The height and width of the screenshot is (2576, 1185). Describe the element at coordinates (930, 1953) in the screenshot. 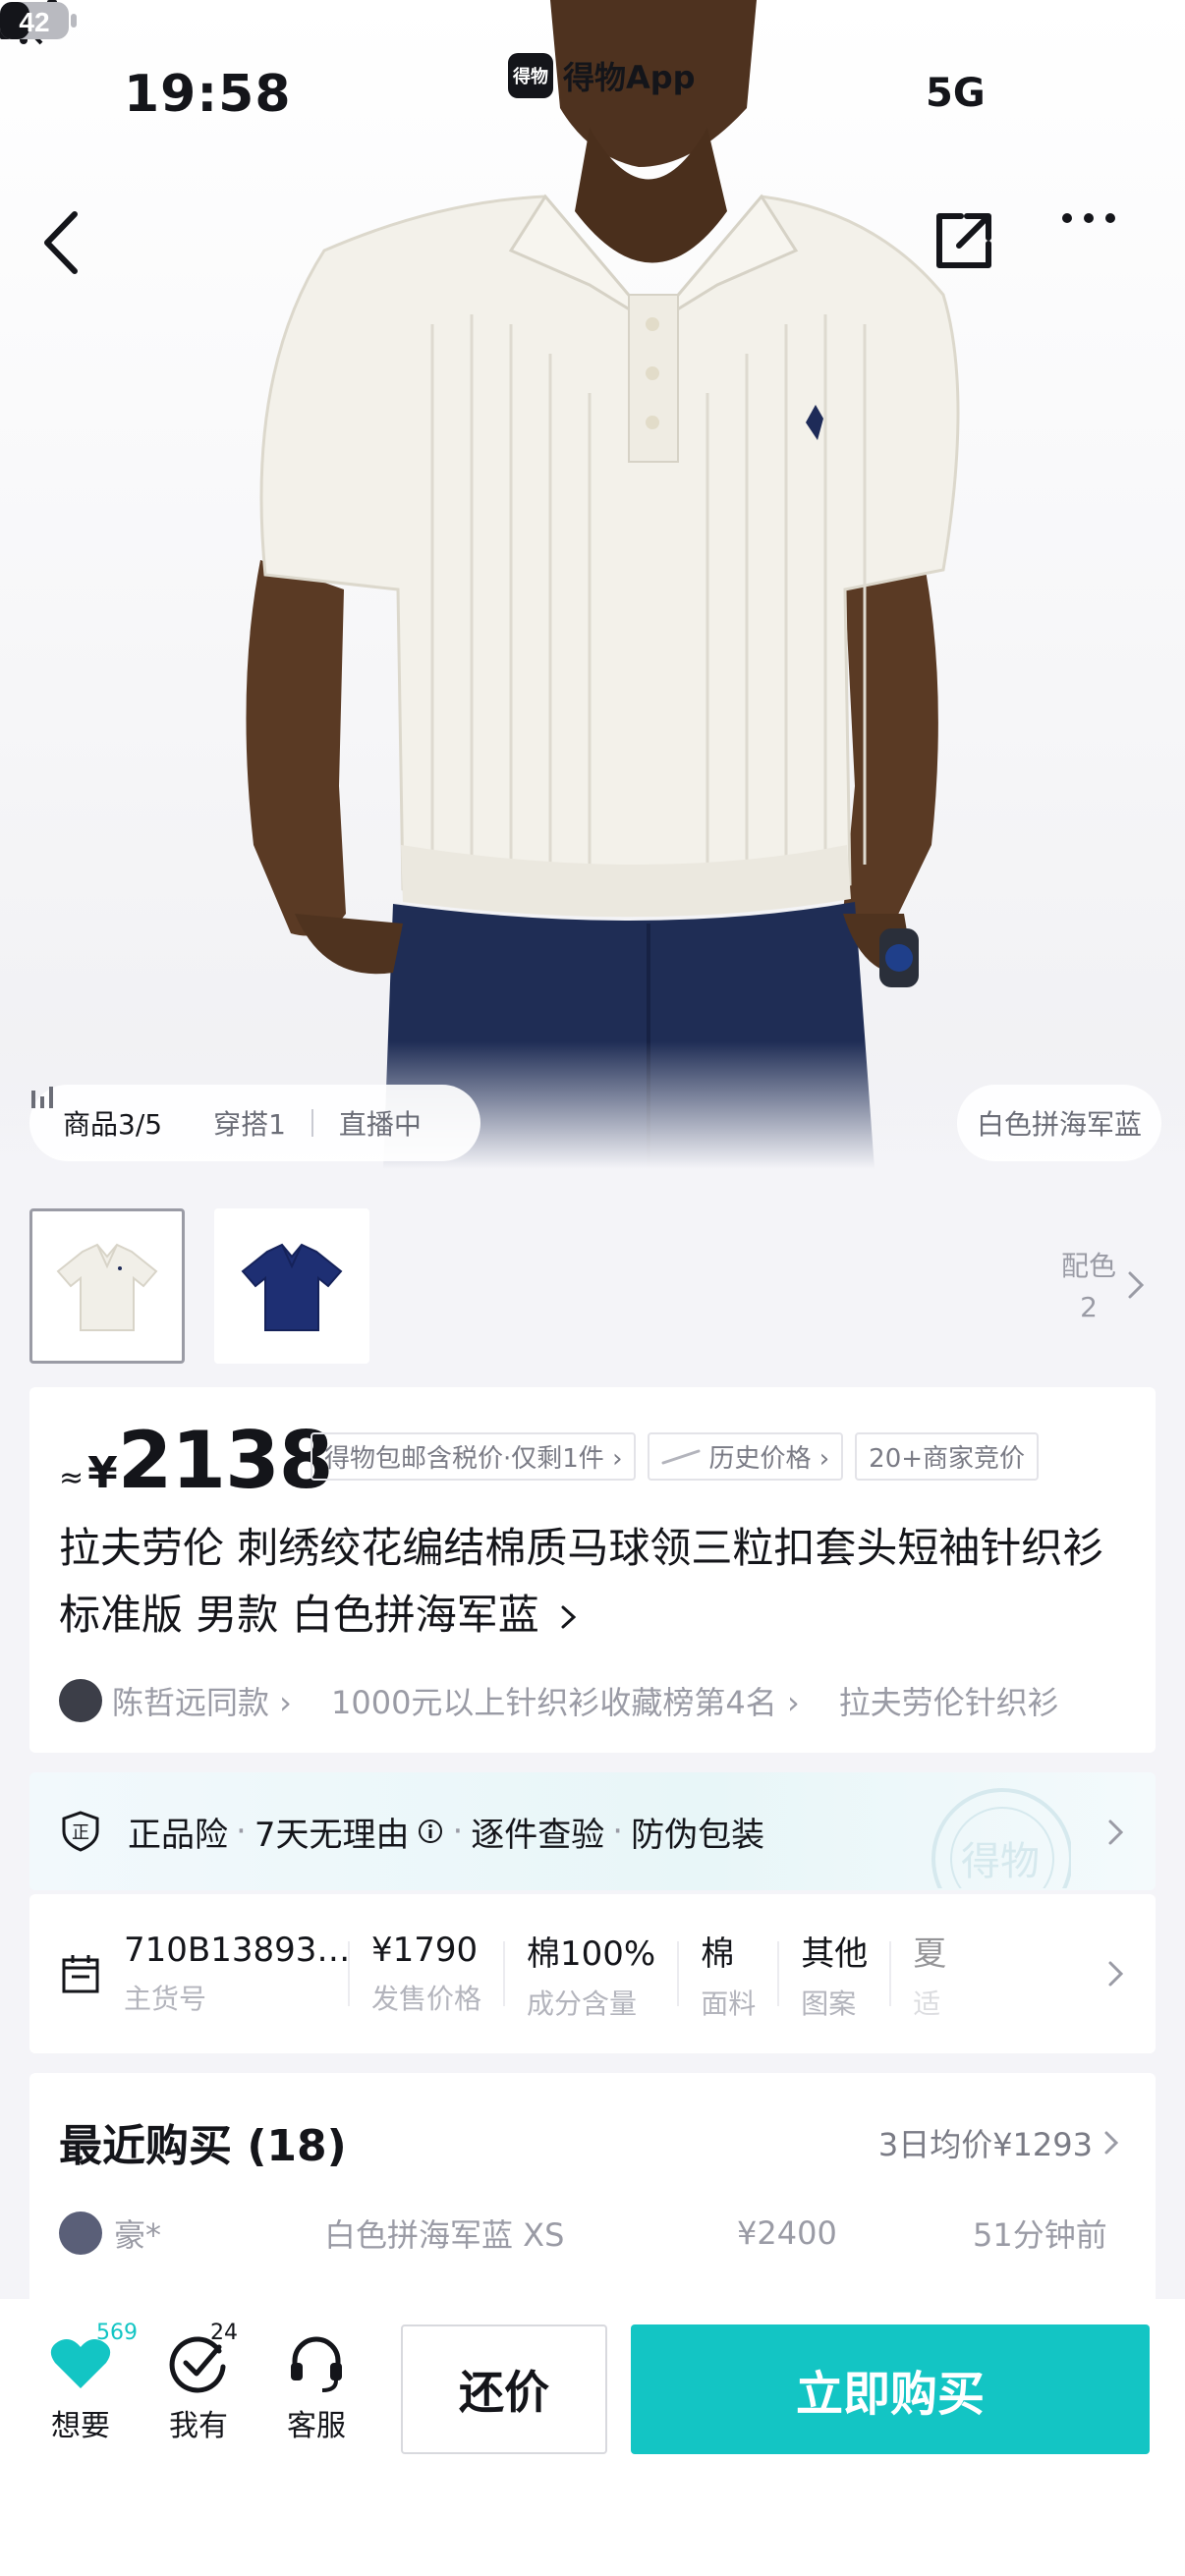

I see `spec-value: 夏` at that location.